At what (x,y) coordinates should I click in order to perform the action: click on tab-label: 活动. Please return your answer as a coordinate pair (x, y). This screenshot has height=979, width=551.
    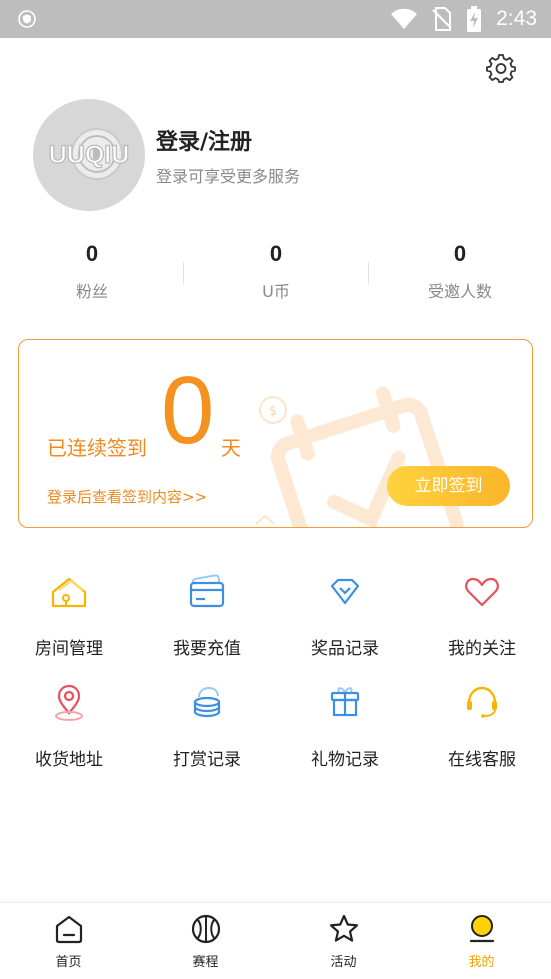
    Looking at the image, I should click on (343, 962).